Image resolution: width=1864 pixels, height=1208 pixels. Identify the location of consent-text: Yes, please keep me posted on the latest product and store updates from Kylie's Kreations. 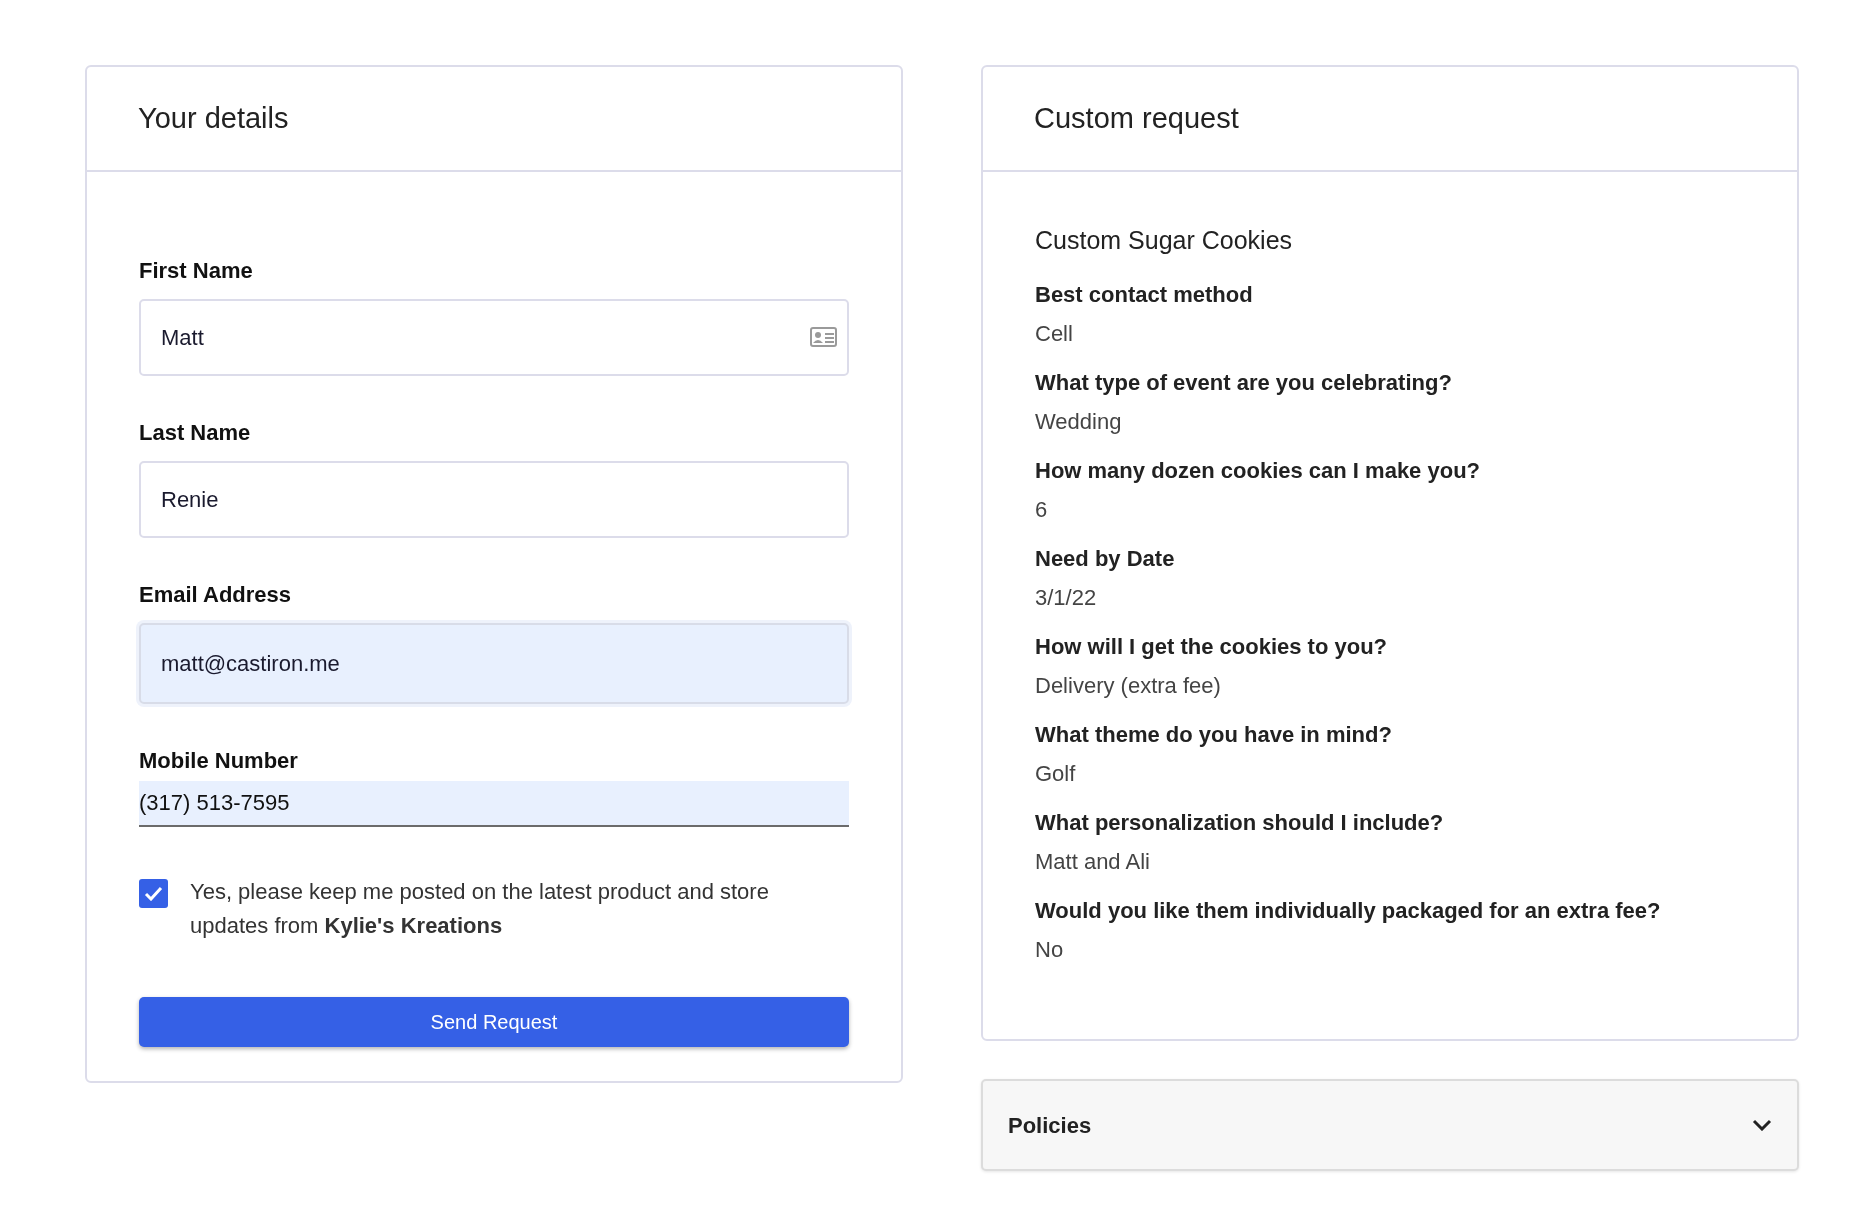
(480, 909).